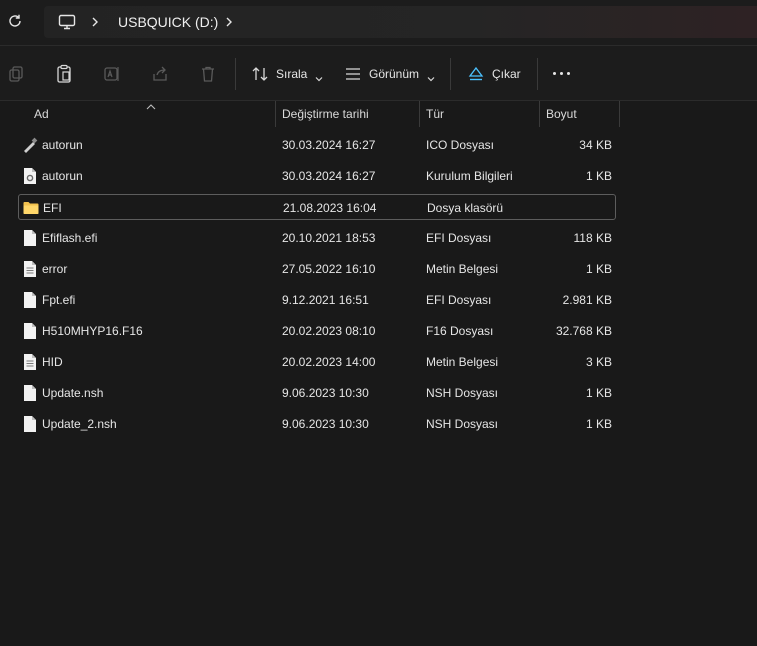 The width and height of the screenshot is (757, 646). I want to click on column-header-name: Ad, so click(41, 114).